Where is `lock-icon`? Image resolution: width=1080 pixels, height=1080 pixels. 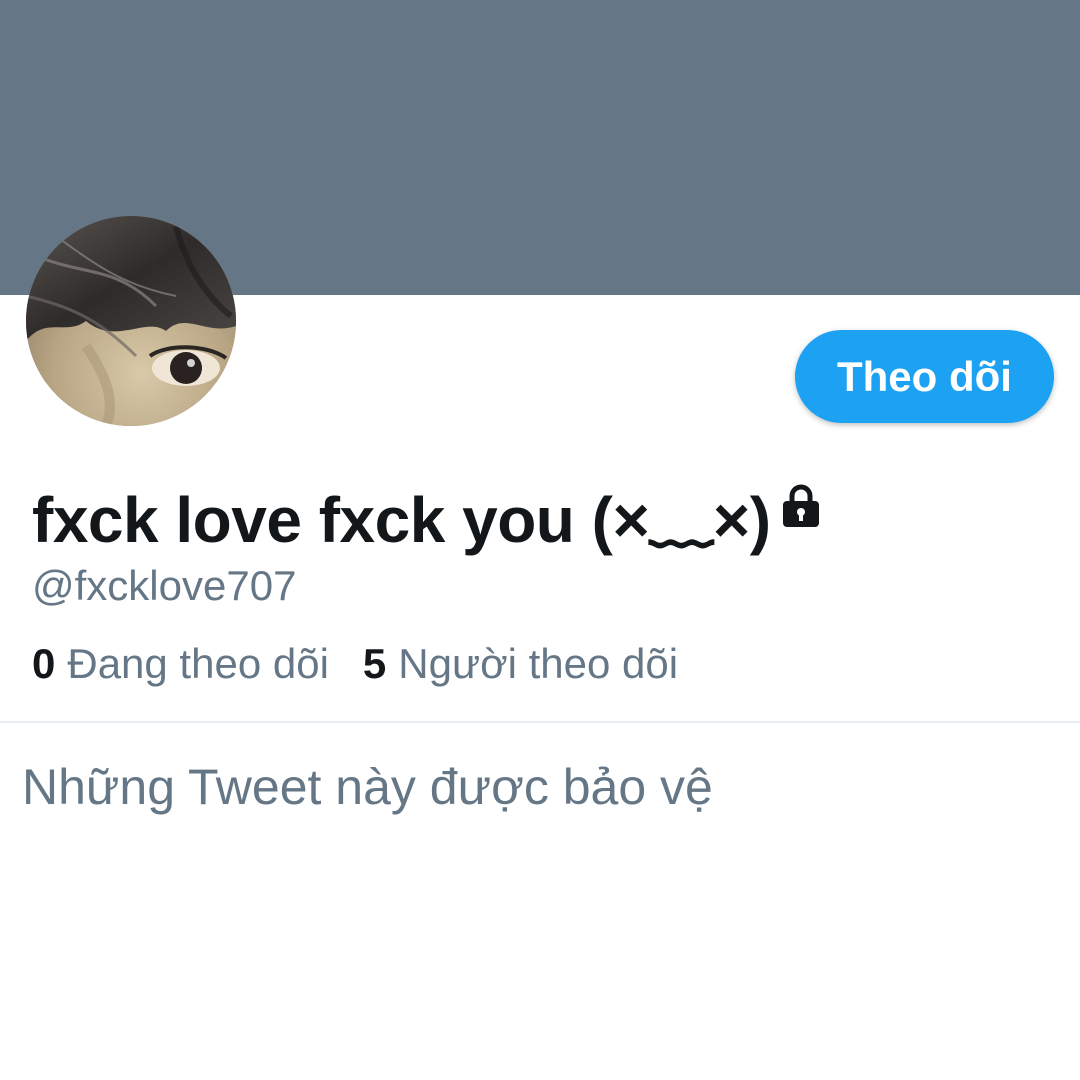
lock-icon is located at coordinates (801, 508).